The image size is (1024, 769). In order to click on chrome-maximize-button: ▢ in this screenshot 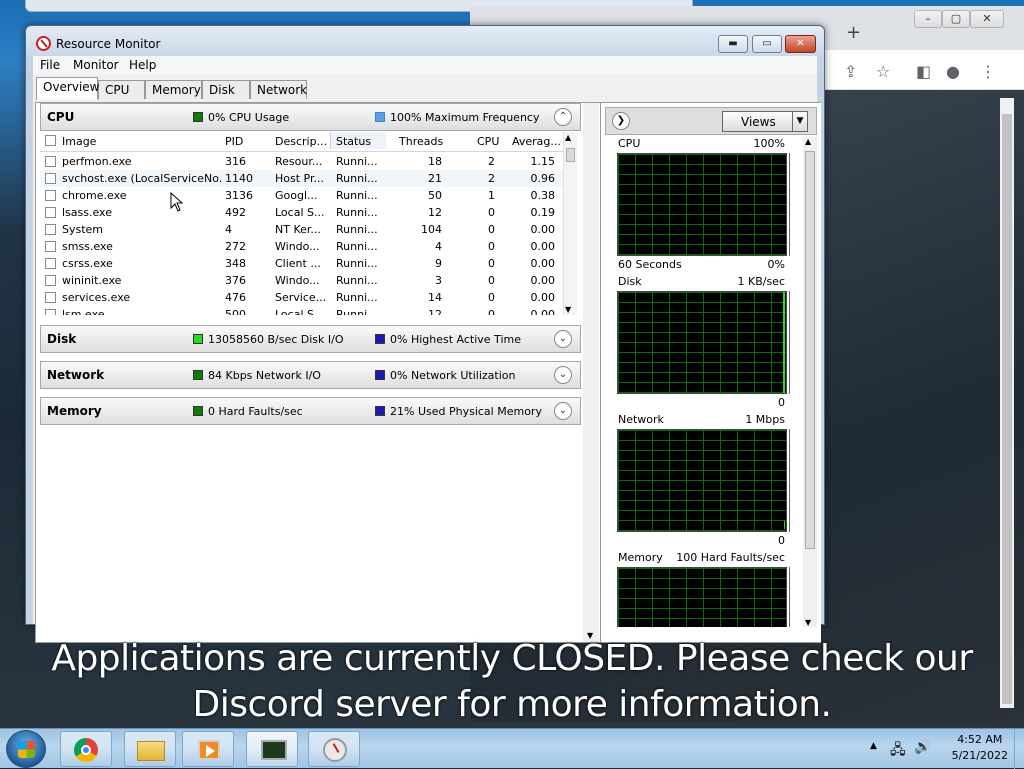, I will do `click(956, 19)`.